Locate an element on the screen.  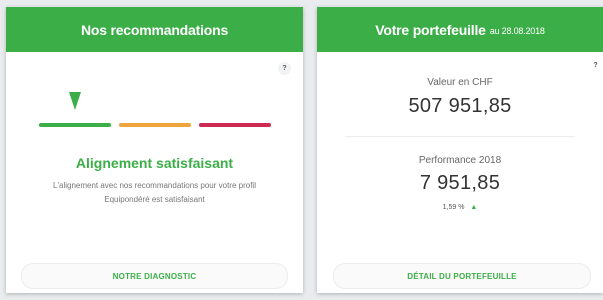
recommendations-title: Nos recommandations is located at coordinates (154, 29).